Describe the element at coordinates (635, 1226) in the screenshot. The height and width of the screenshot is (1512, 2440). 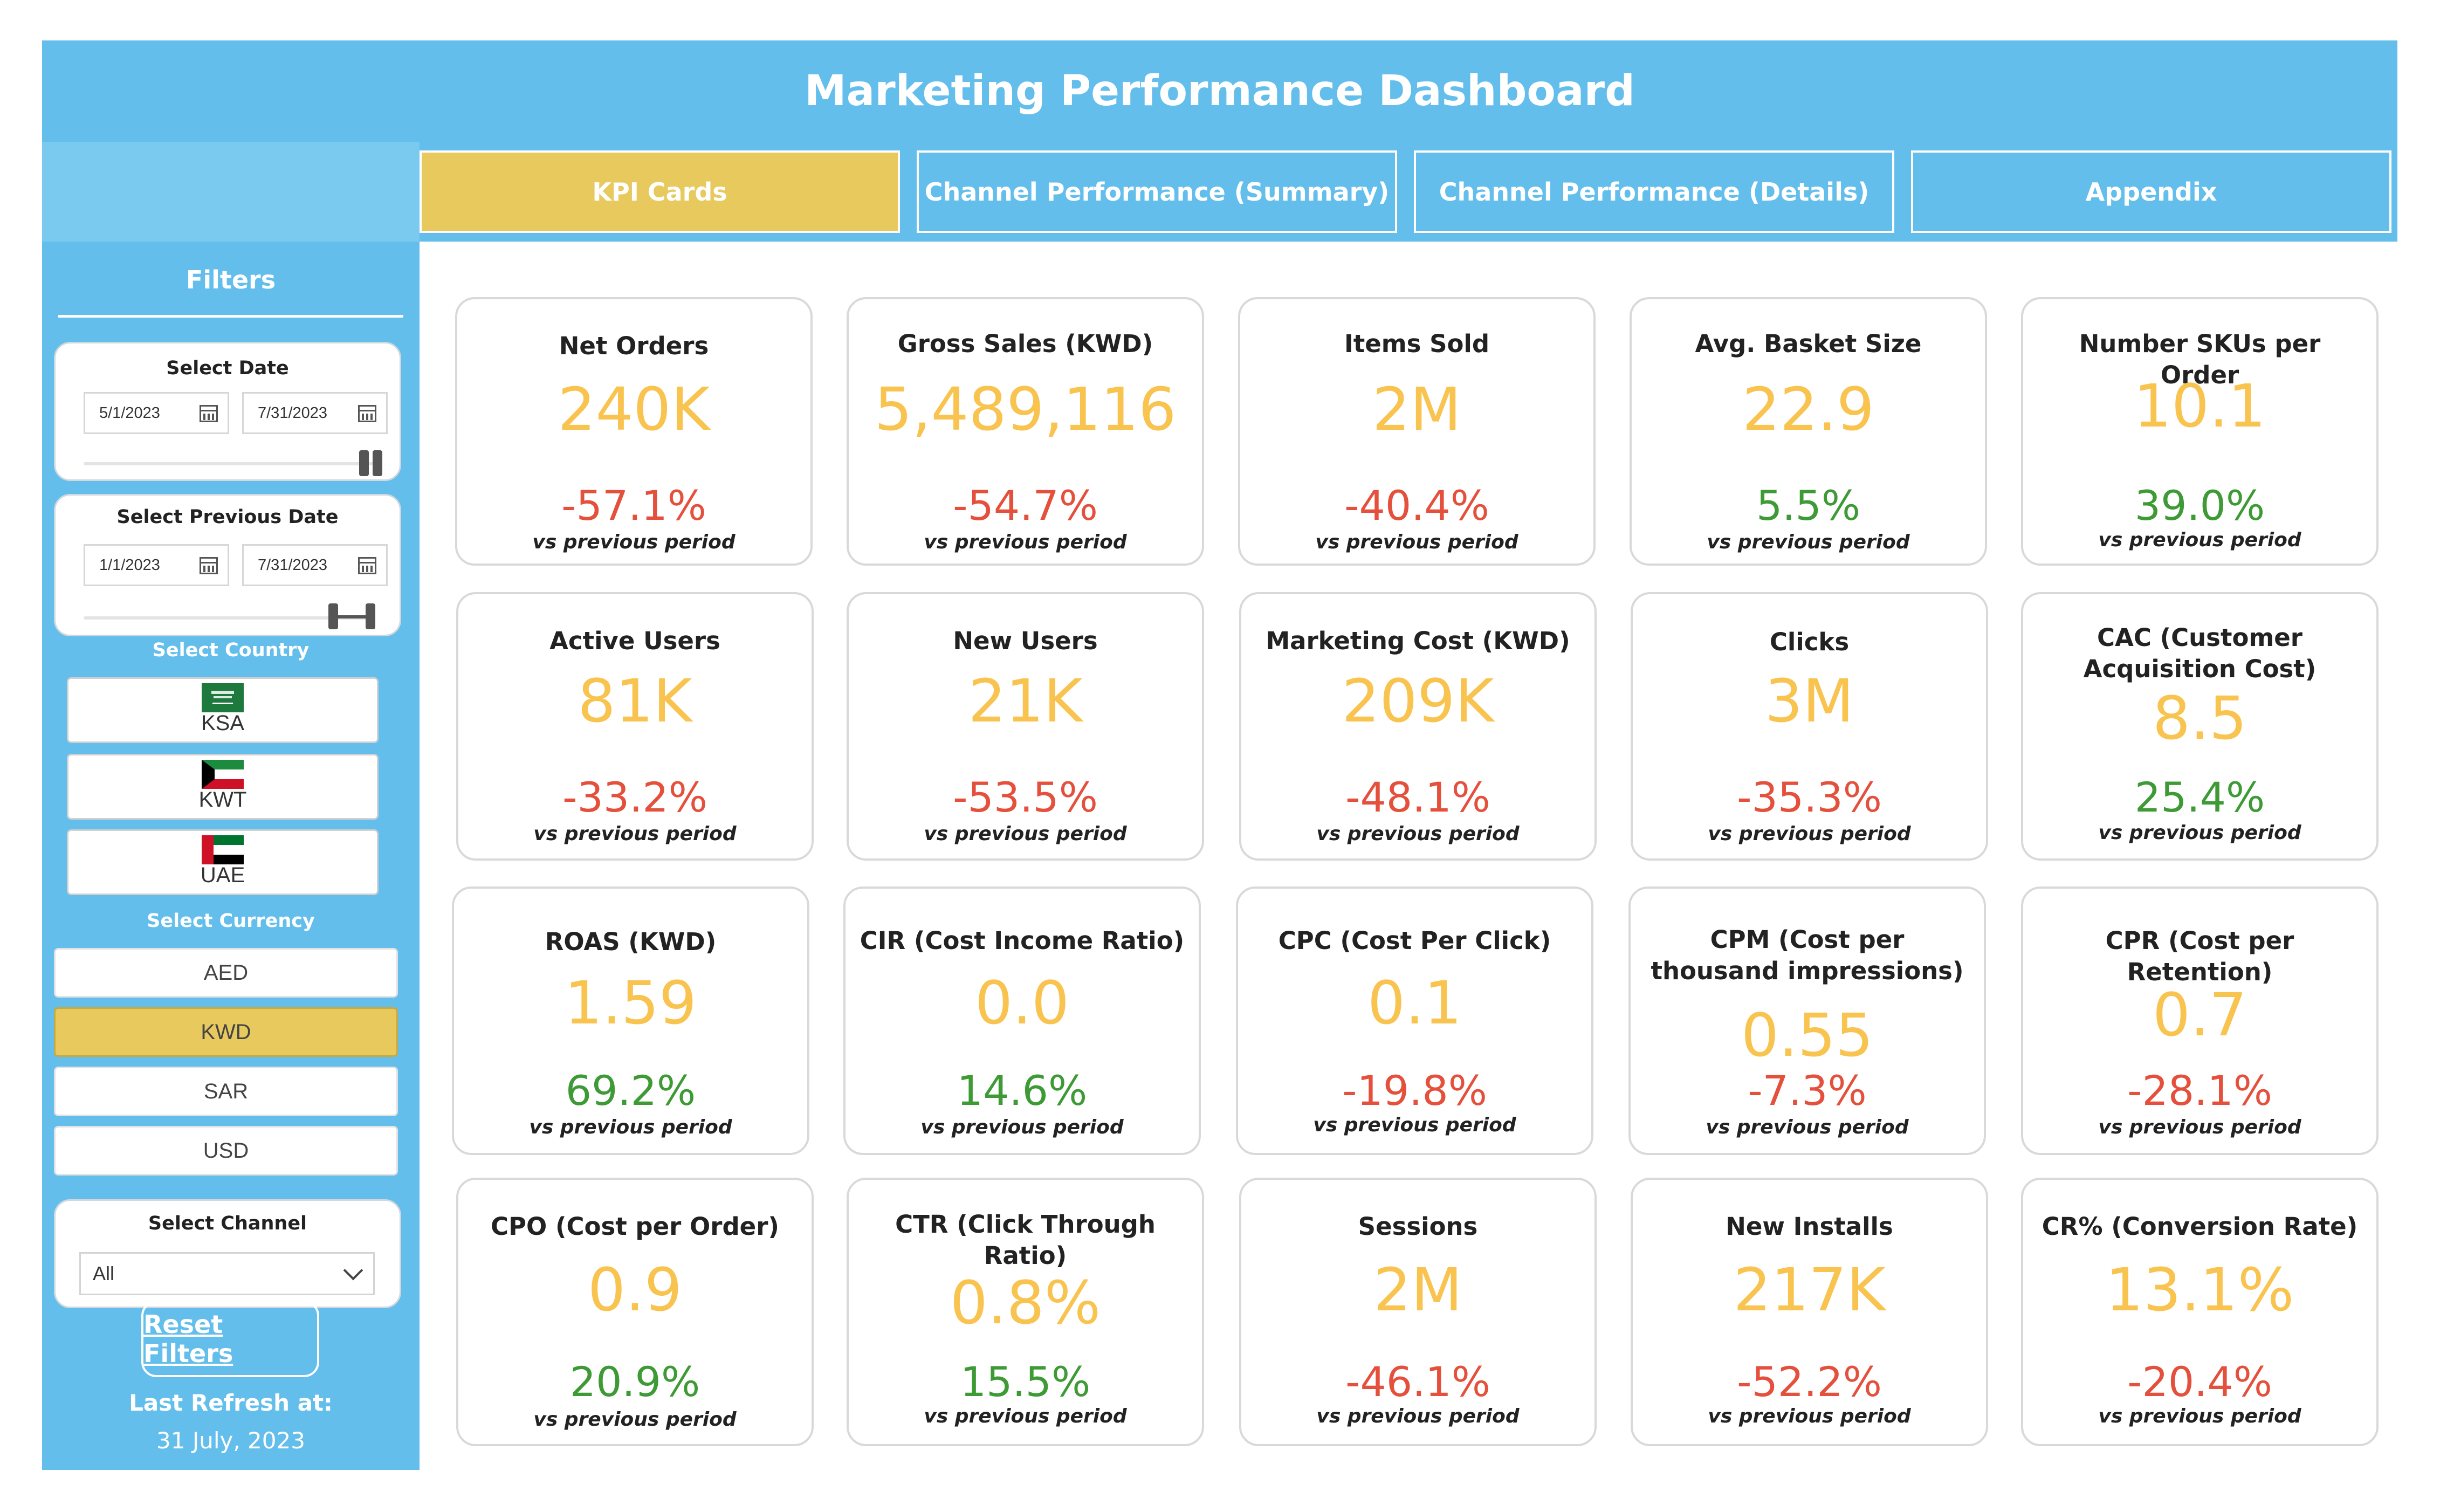
I see `kpi-card-title: CPO (Cost per Order)` at that location.